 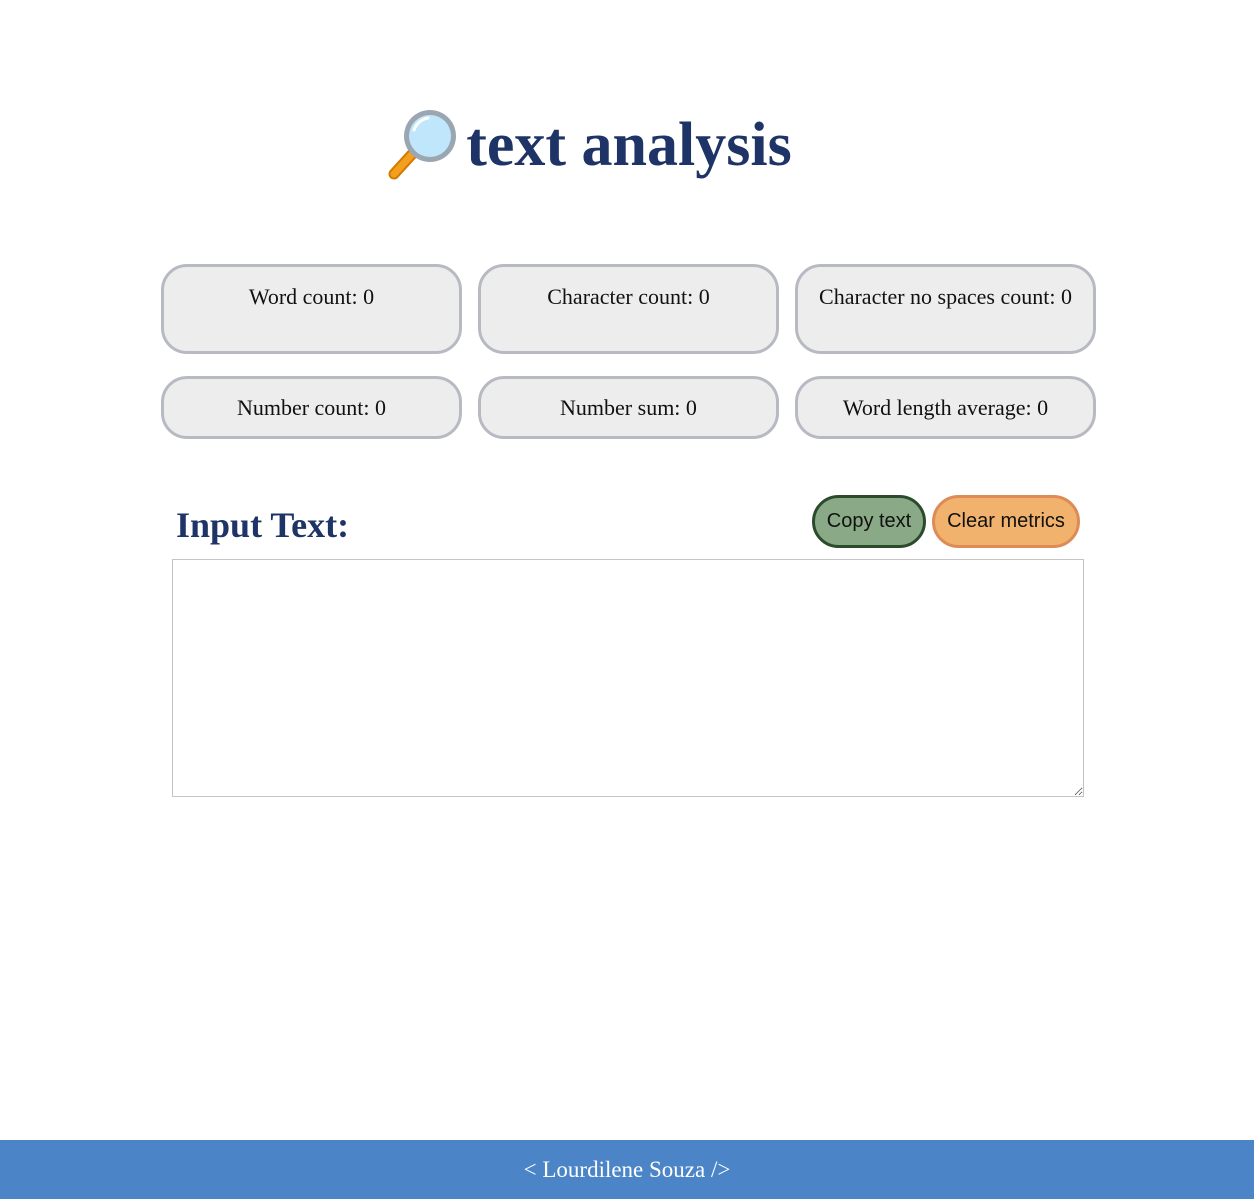 What do you see at coordinates (945, 407) in the screenshot?
I see `metric-word-length-average: Word length average: 0` at bounding box center [945, 407].